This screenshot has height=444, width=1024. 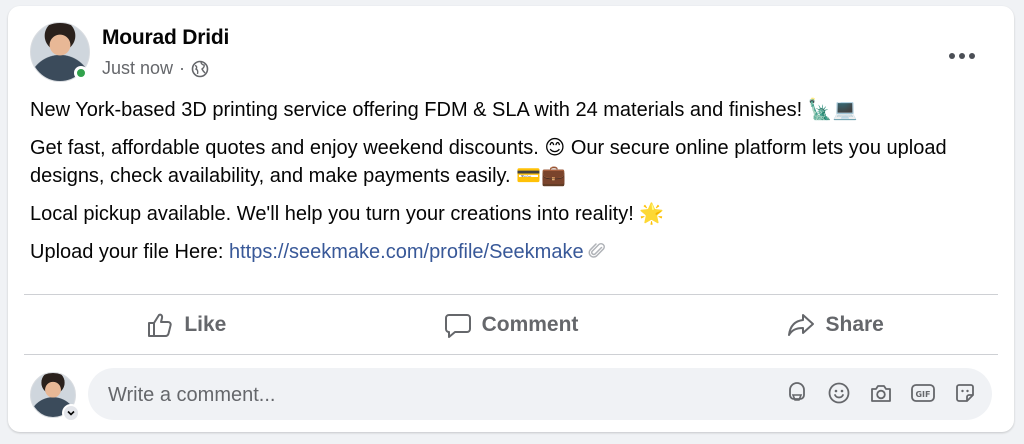 I want to click on like-button: Like, so click(x=186, y=325).